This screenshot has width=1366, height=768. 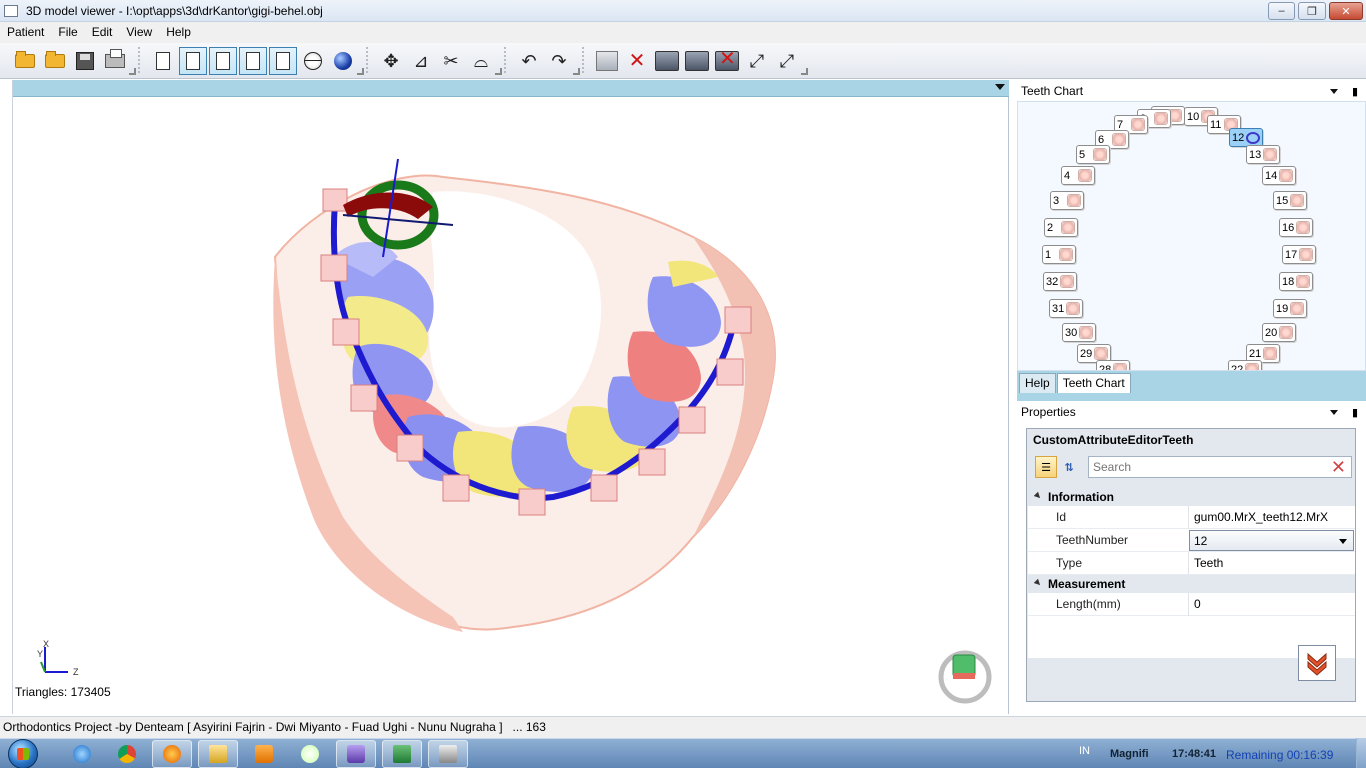 I want to click on property-row-teethnumber: TeethNumber 12, so click(x=1191, y=540).